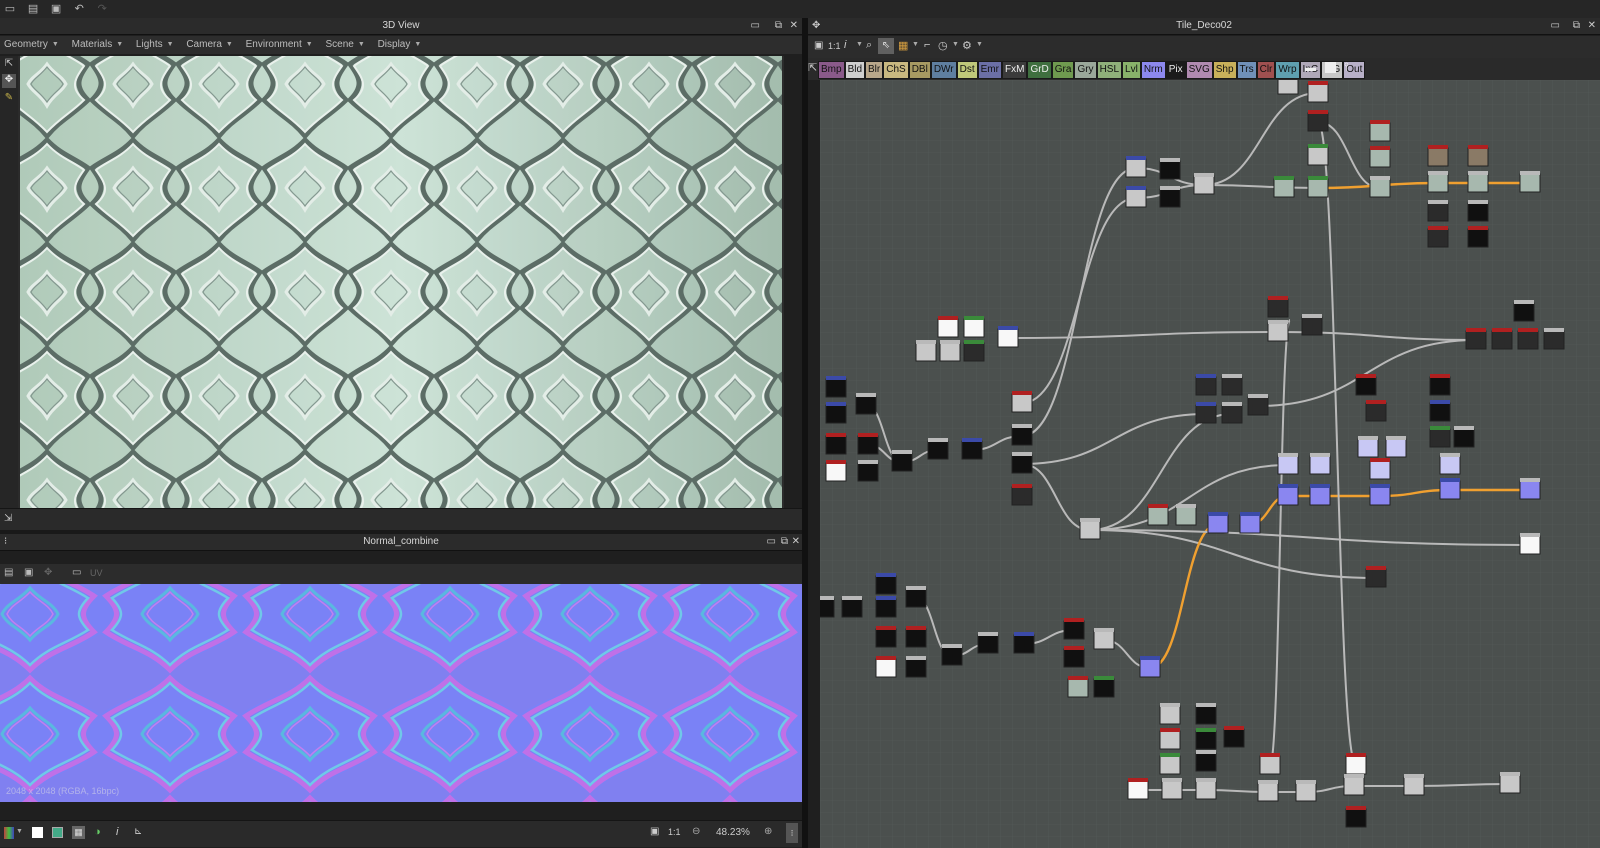 This screenshot has height=848, width=1600. Describe the element at coordinates (943, 45) in the screenshot. I see `timer-icon: ◷` at that location.